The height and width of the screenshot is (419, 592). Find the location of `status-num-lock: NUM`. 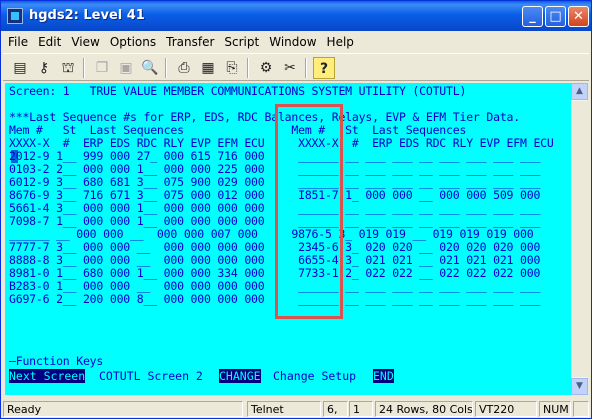

status-num-lock: NUM is located at coordinates (555, 409).